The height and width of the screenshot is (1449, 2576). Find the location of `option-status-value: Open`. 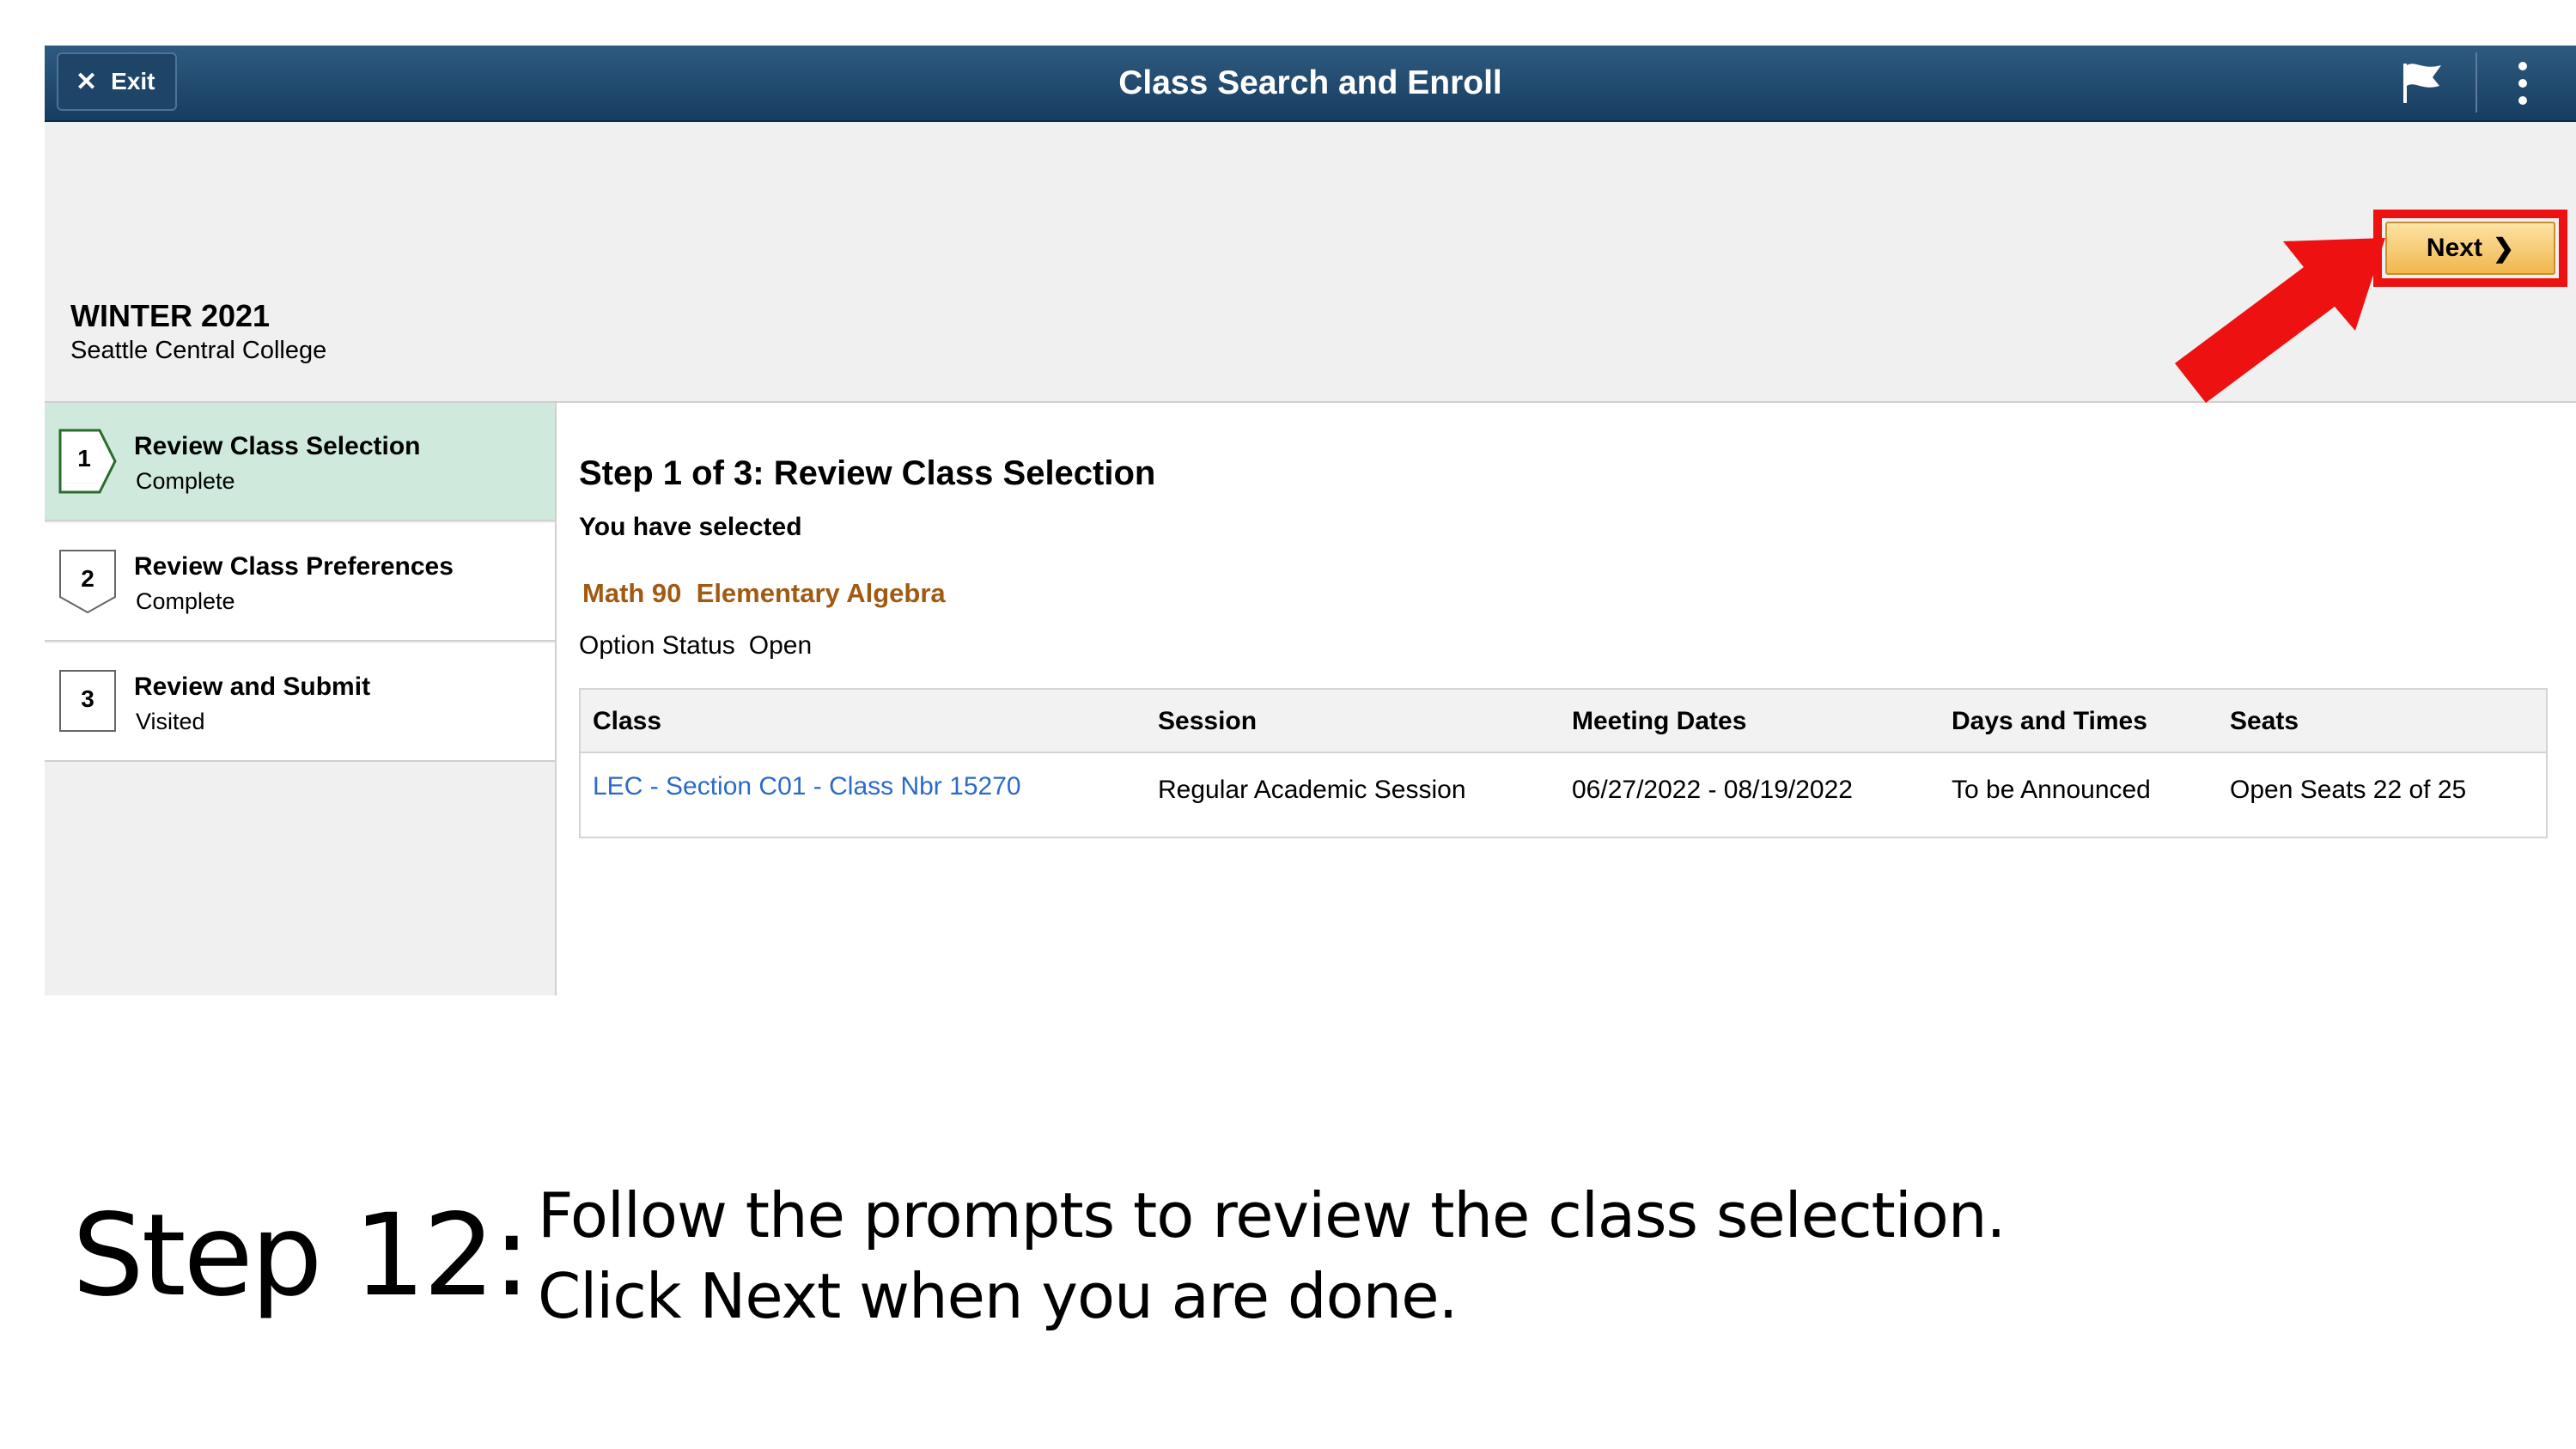

option-status-value: Open is located at coordinates (780, 645).